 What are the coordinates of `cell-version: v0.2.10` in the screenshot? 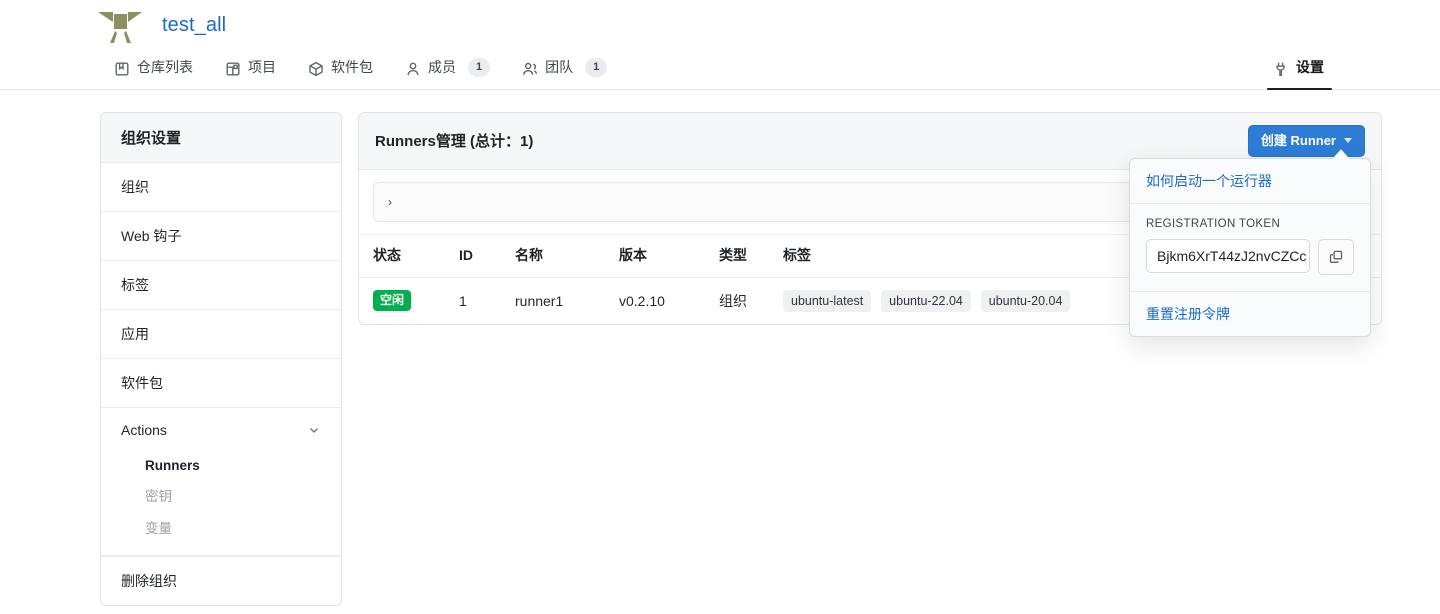 It's located at (642, 300).